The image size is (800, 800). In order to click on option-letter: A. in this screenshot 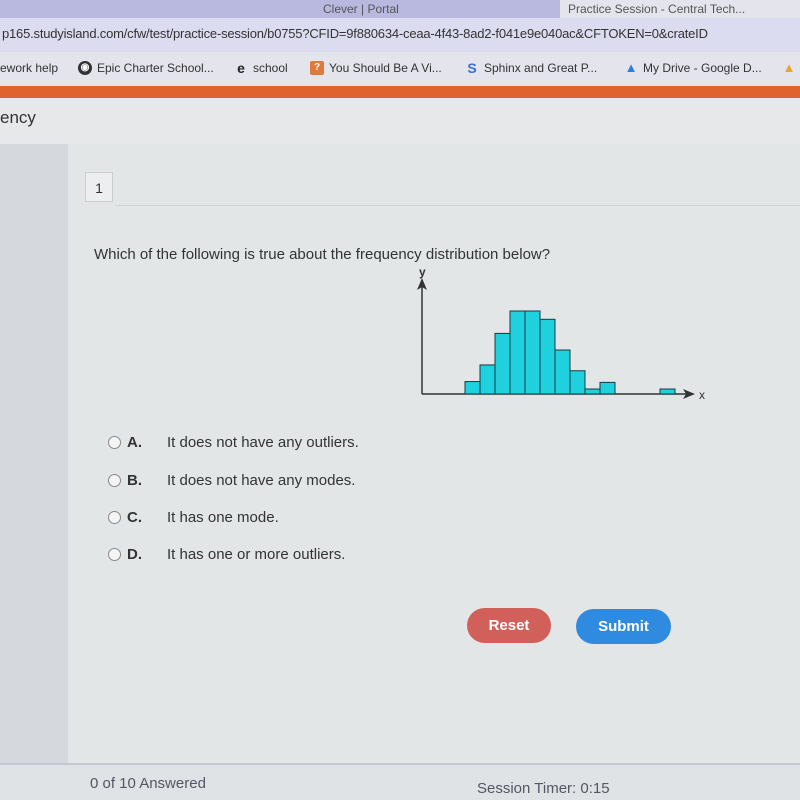, I will do `click(134, 442)`.